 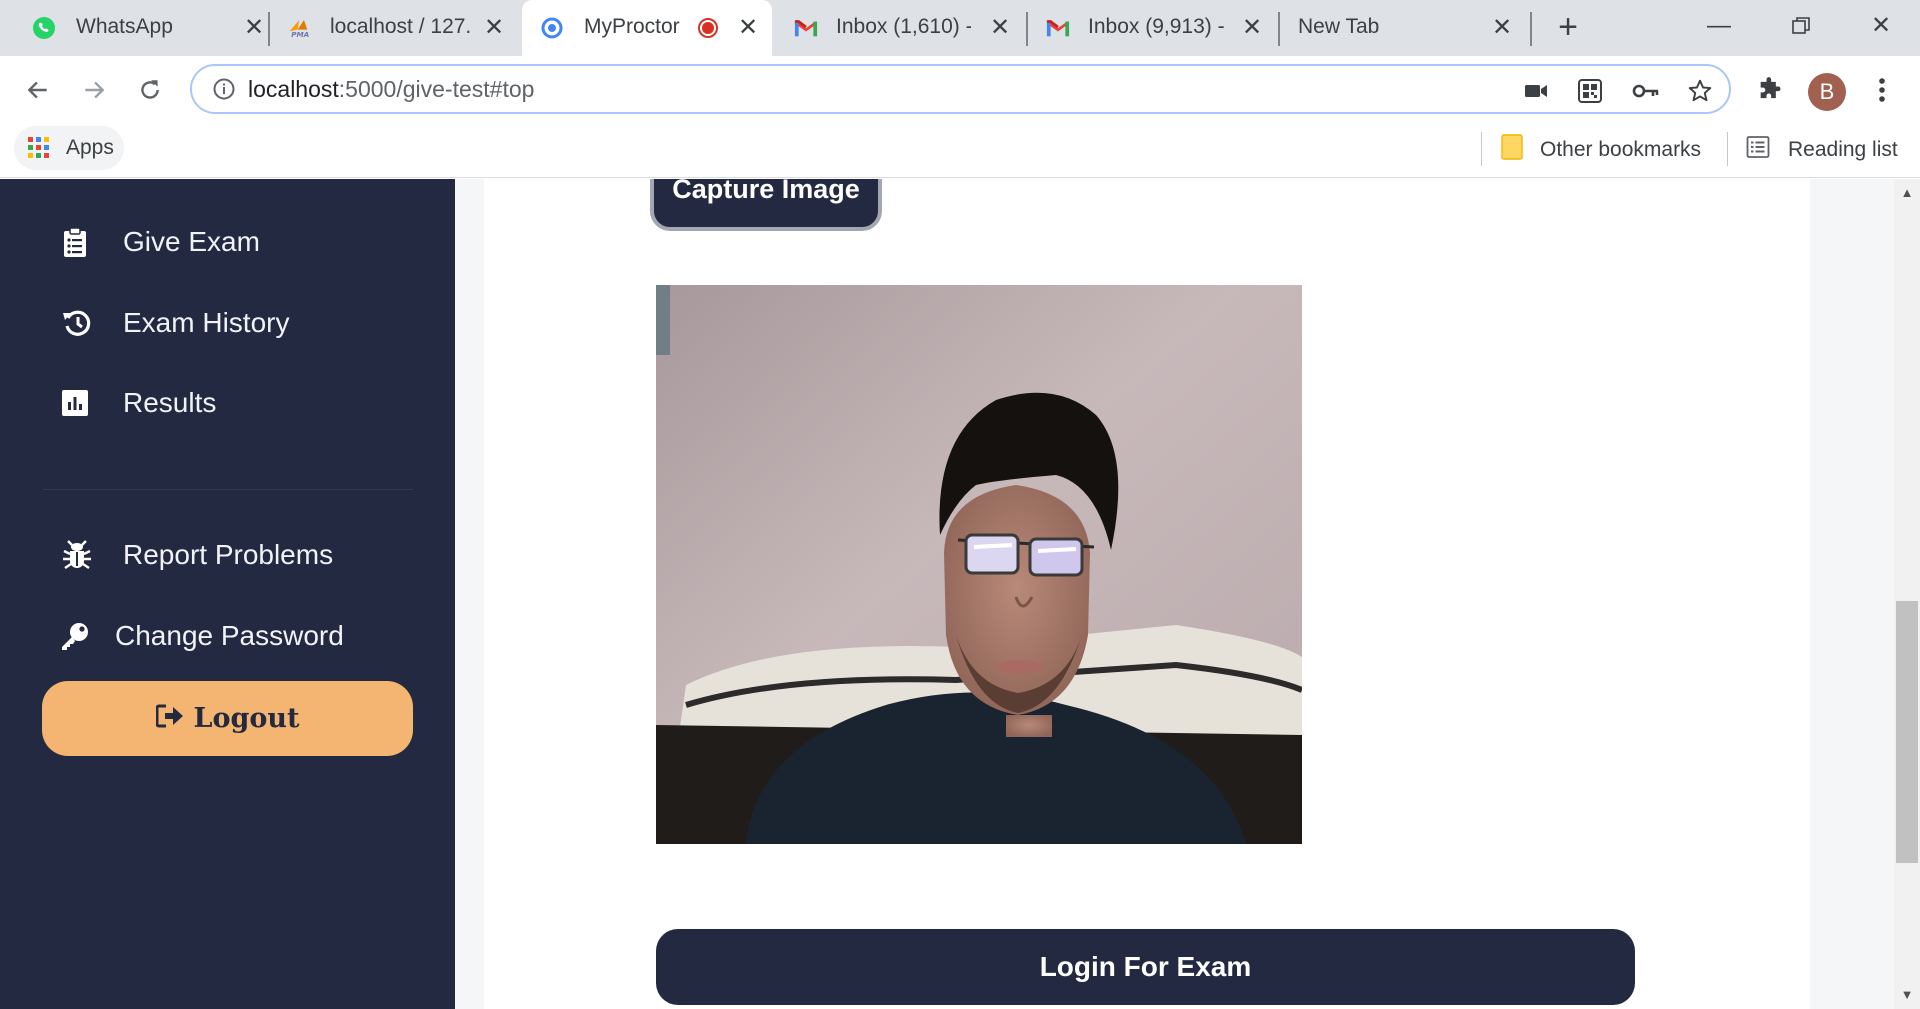 What do you see at coordinates (1907, 995) in the screenshot?
I see `scroll-down-arrow-icon: ▼` at bounding box center [1907, 995].